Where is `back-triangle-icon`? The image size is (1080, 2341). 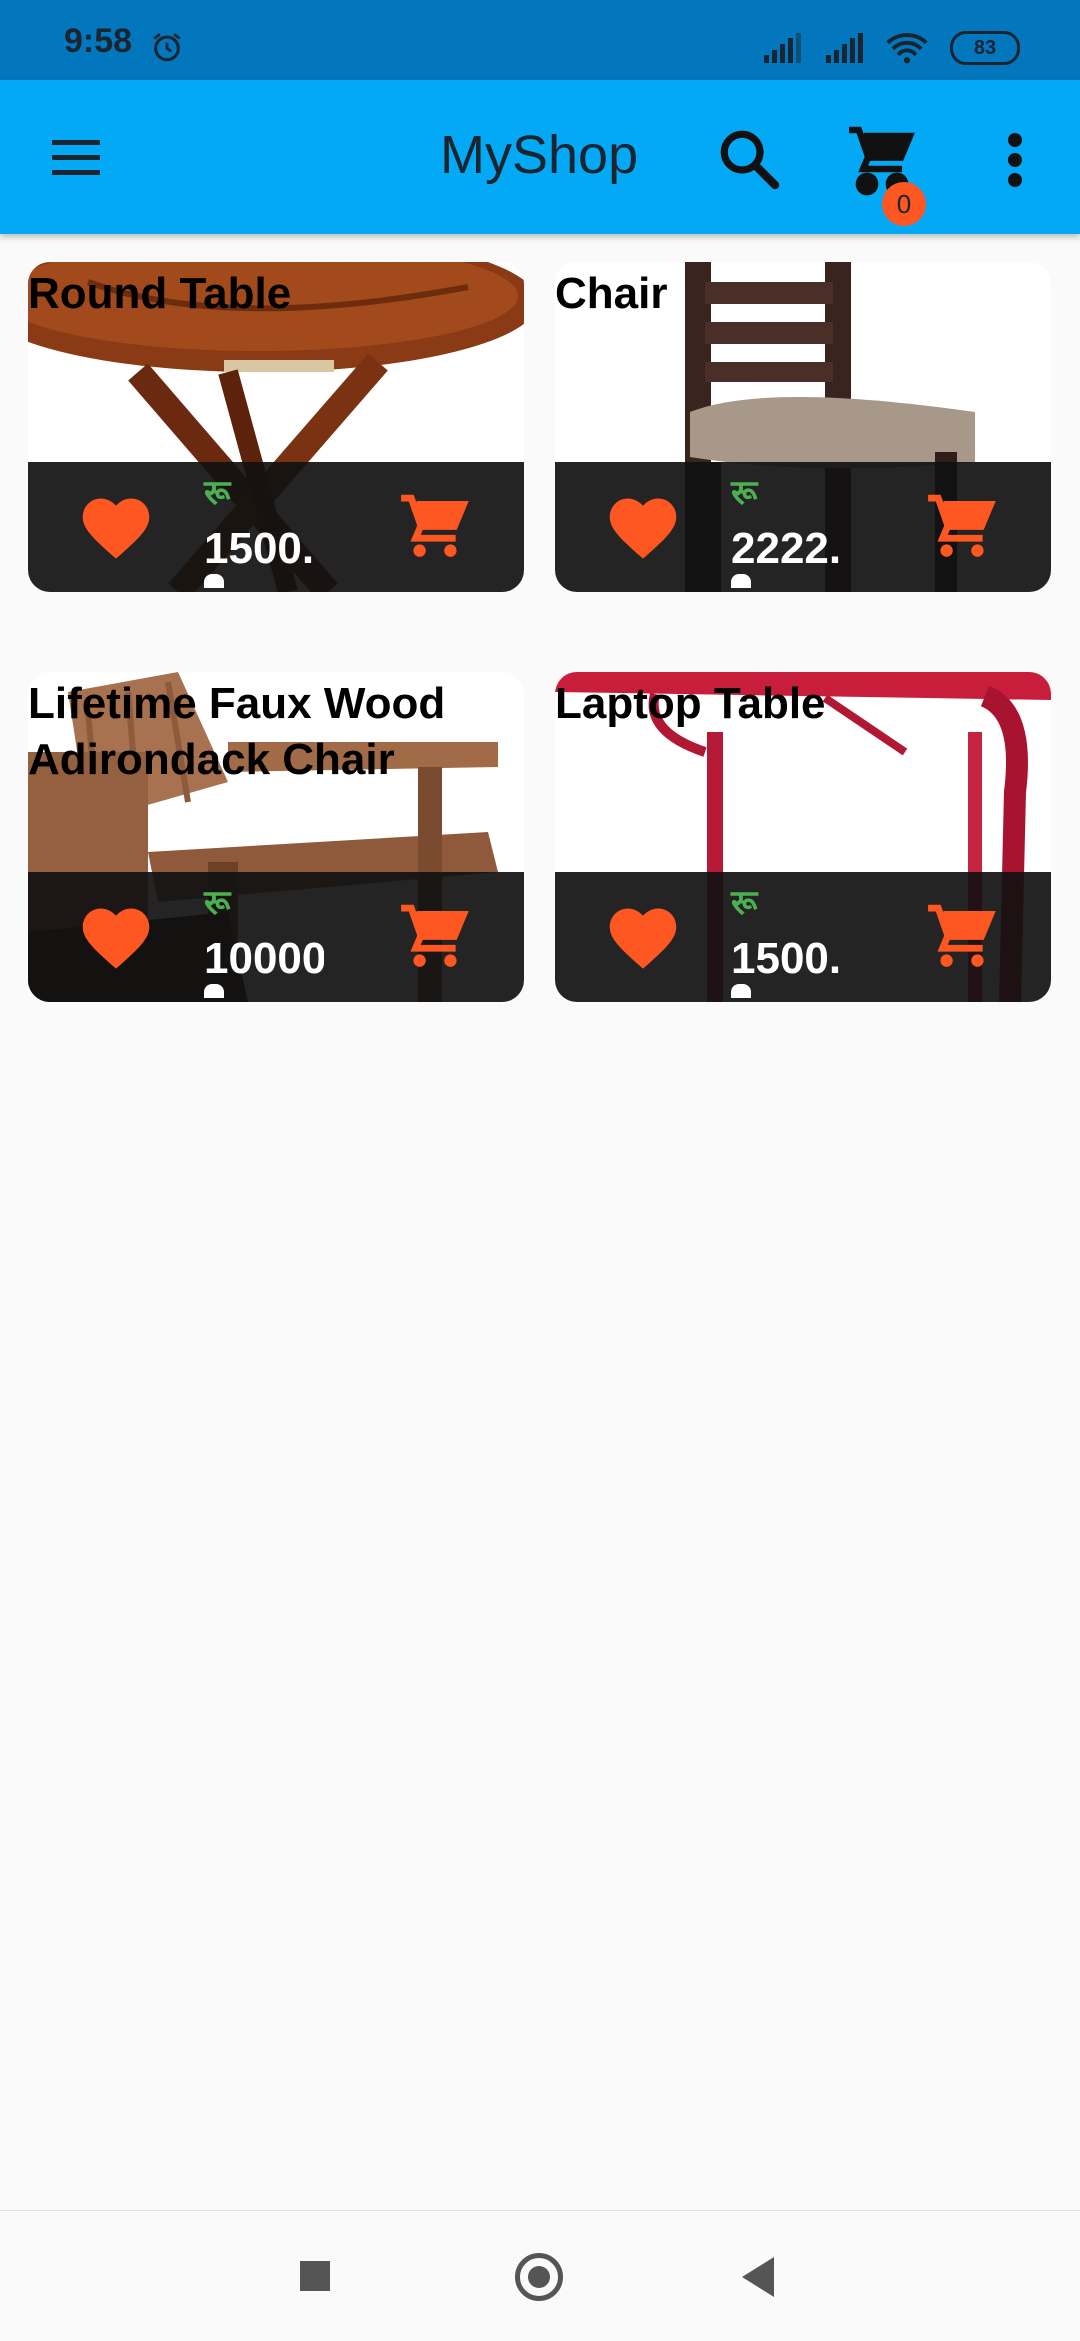
back-triangle-icon is located at coordinates (758, 2277).